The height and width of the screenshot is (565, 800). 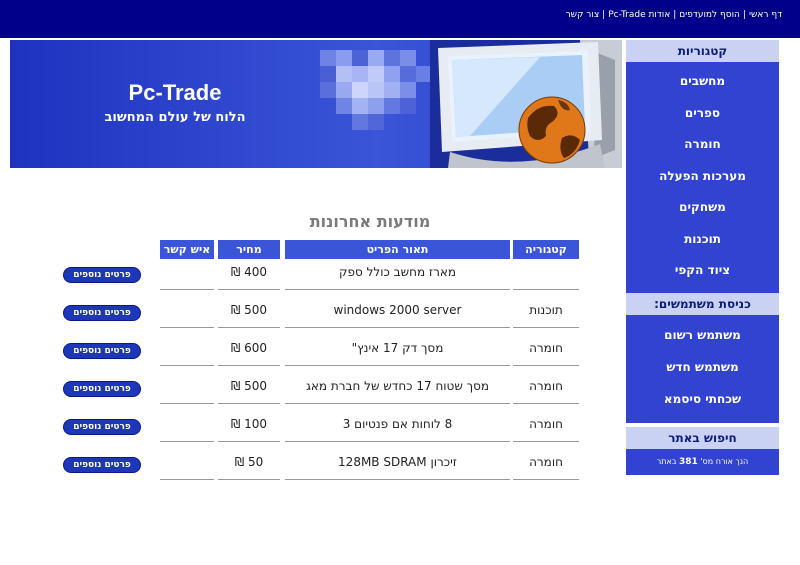 What do you see at coordinates (702, 114) in the screenshot?
I see `sidebar-item-books: ספרים` at bounding box center [702, 114].